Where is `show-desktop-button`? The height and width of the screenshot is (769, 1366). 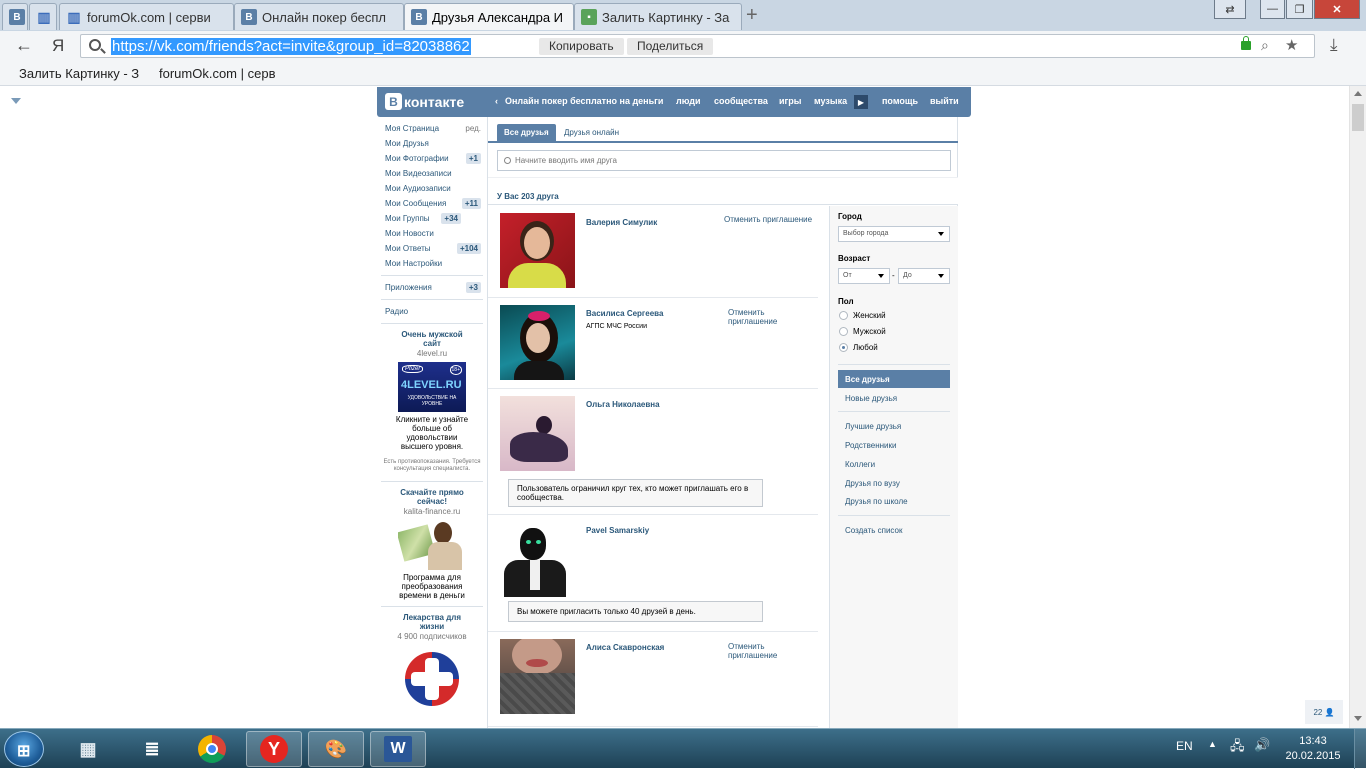 show-desktop-button is located at coordinates (1360, 749).